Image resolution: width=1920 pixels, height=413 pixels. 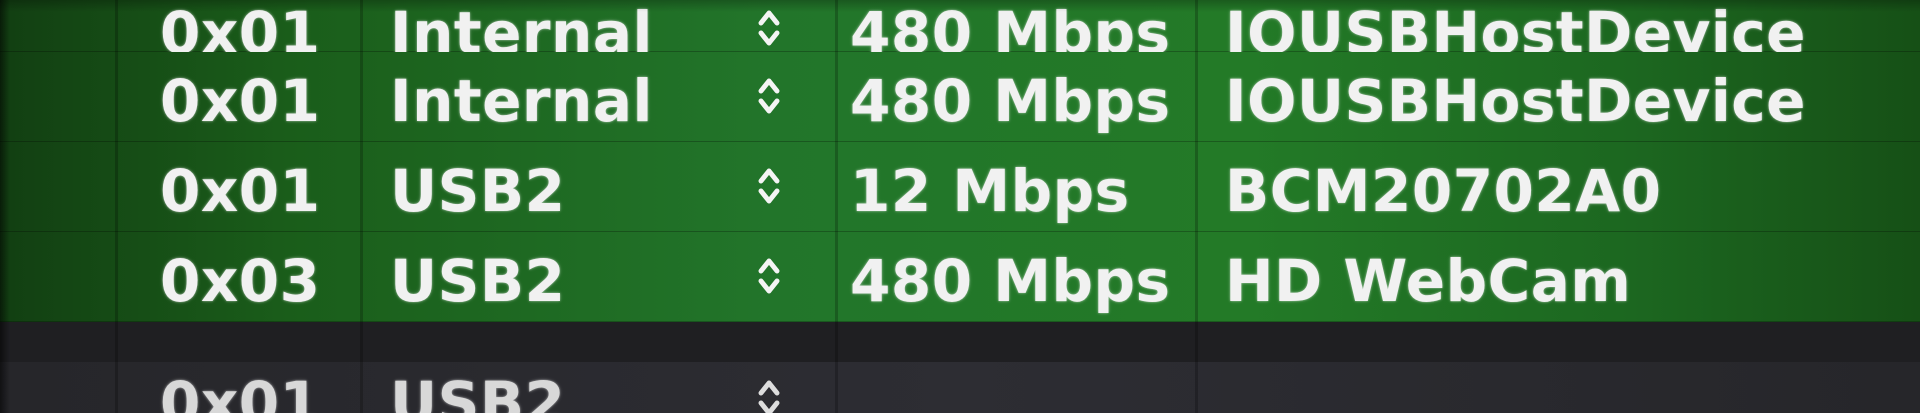 What do you see at coordinates (240, 281) in the screenshot?
I see `device-id-cell: 0x03` at bounding box center [240, 281].